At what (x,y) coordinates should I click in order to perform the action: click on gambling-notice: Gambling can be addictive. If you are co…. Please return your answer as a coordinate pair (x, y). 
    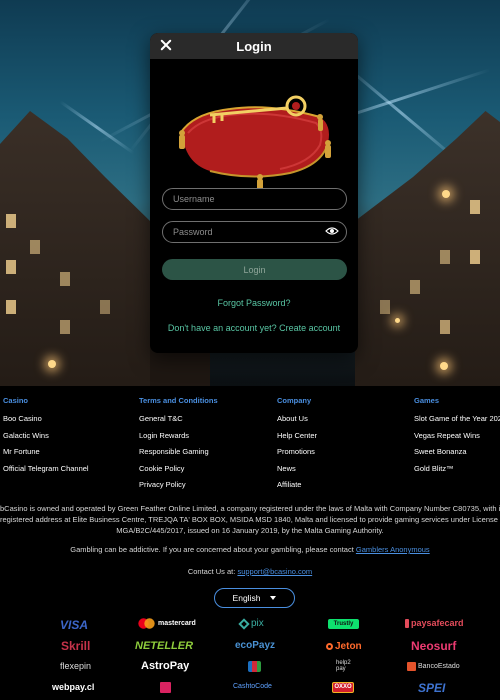
    Looking at the image, I should click on (250, 549).